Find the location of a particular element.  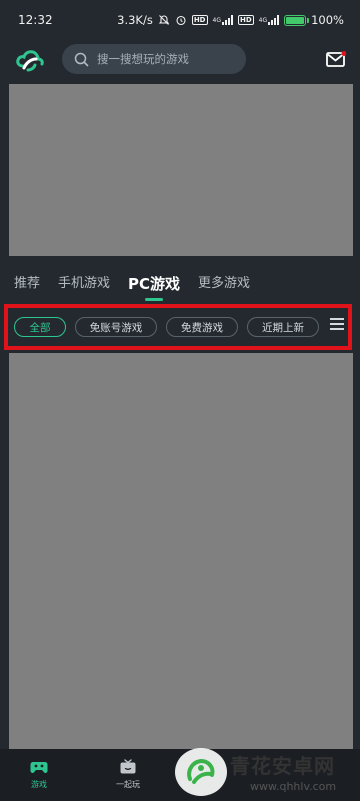

battery-percent: 100% is located at coordinates (327, 20).